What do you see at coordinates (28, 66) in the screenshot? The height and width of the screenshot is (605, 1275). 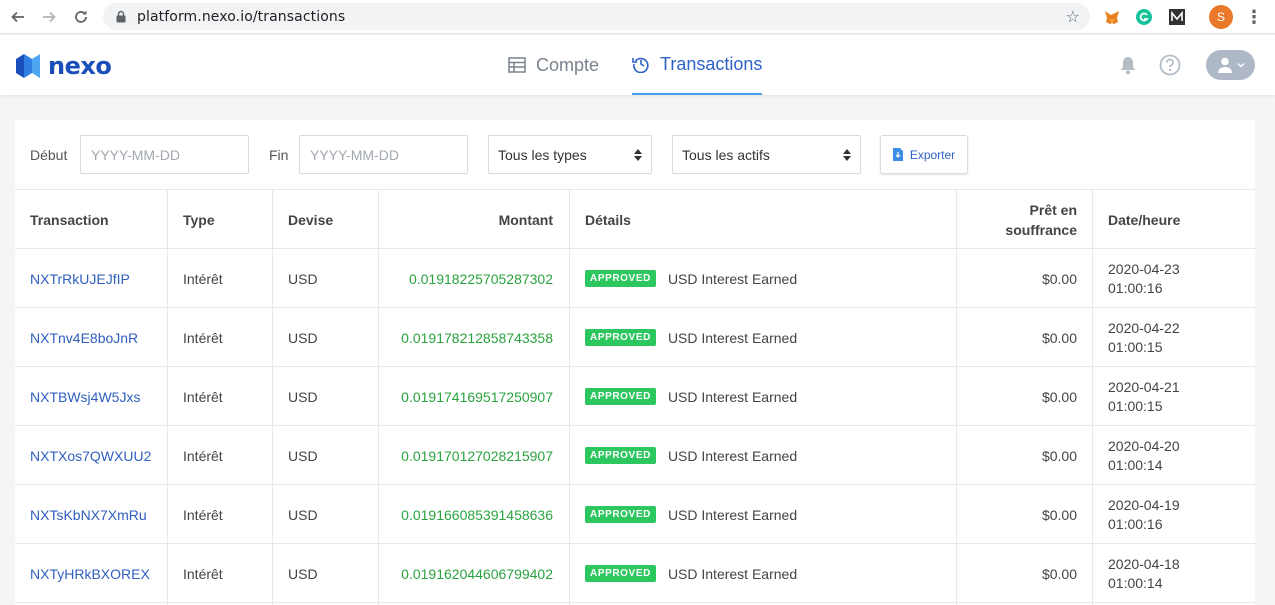 I see `nexo-logo-icon` at bounding box center [28, 66].